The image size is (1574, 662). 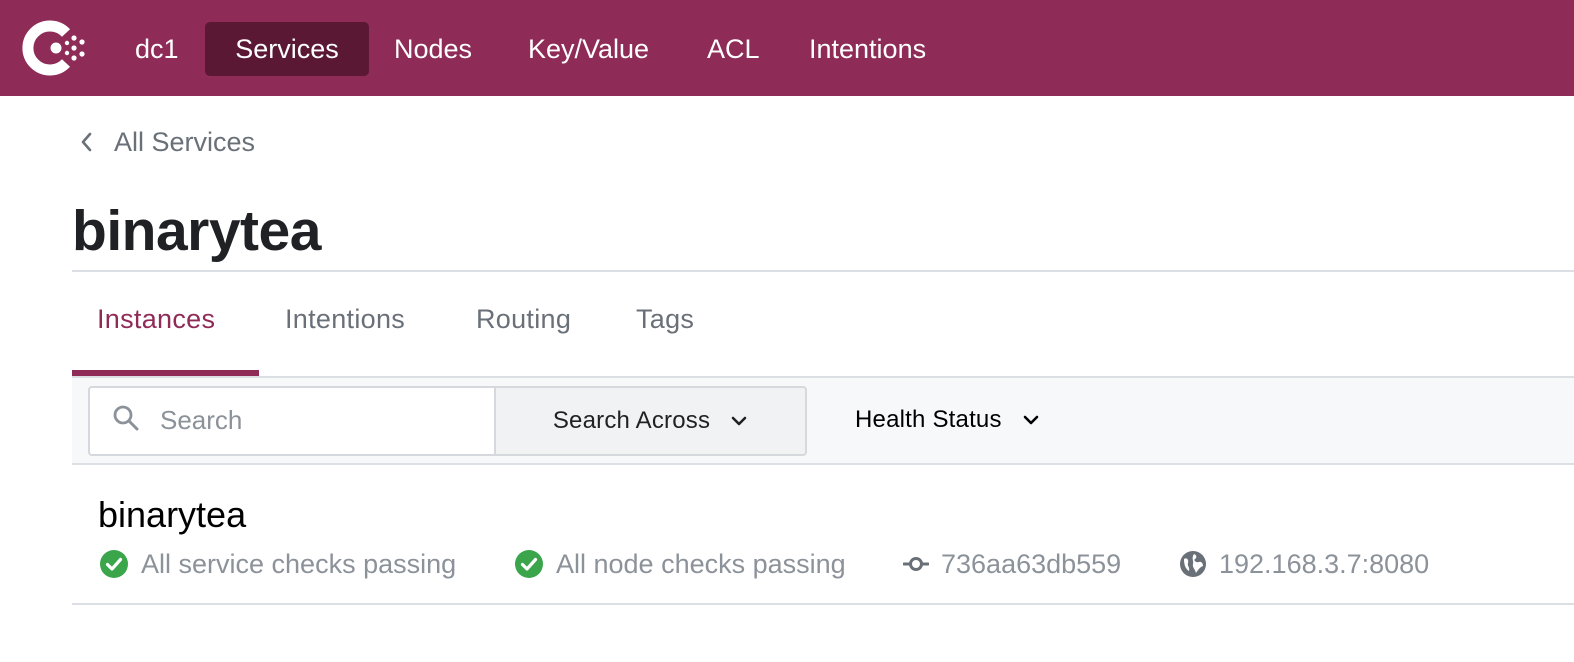 I want to click on tab-routing: Routing, so click(x=523, y=324).